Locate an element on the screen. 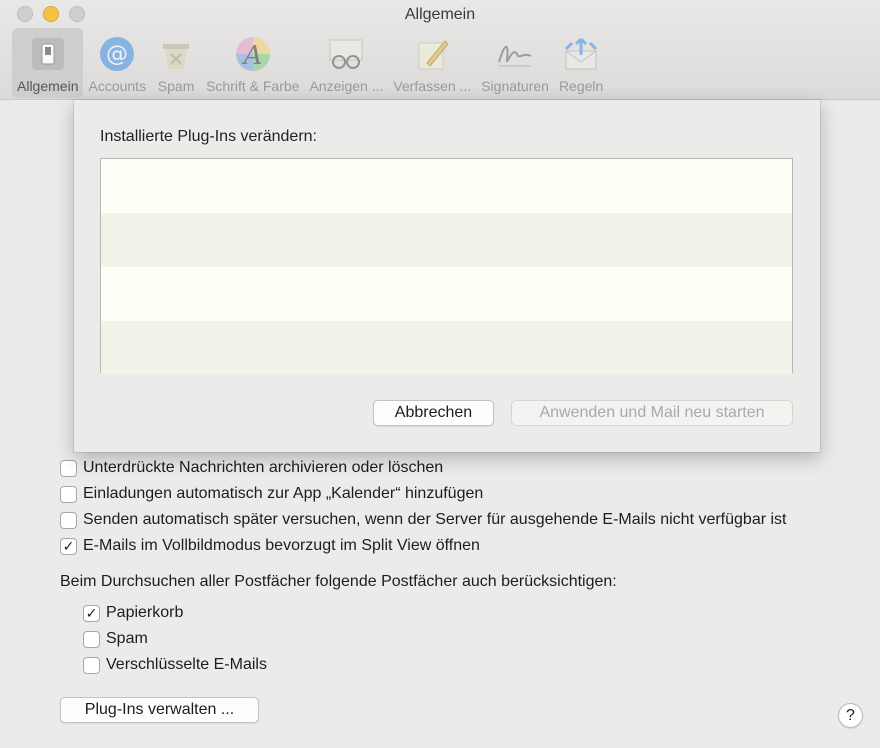 This screenshot has width=880, height=748. tab-signaturen: Signaturen is located at coordinates (515, 63).